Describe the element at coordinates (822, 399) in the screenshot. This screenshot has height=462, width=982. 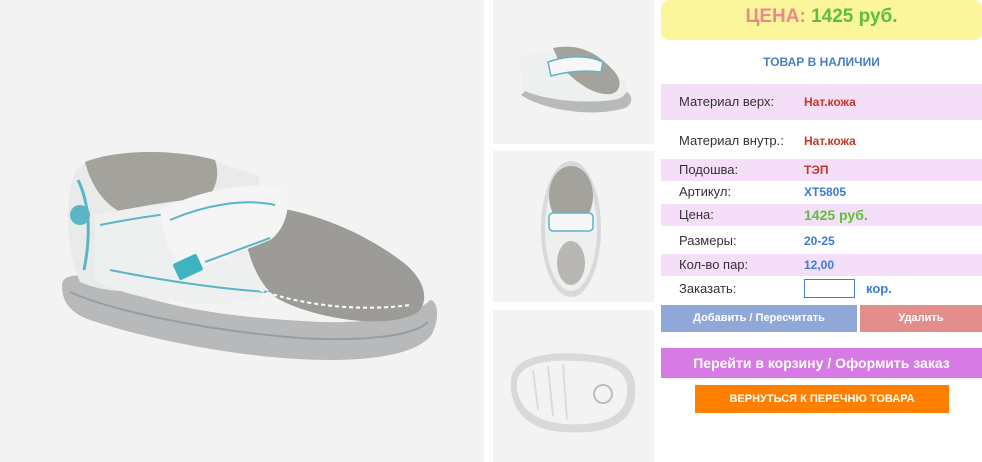
I see `back-to-list-button: ВЕРНУТЬСЯ К ПЕРЕЧНЮ ТОВАРА` at that location.